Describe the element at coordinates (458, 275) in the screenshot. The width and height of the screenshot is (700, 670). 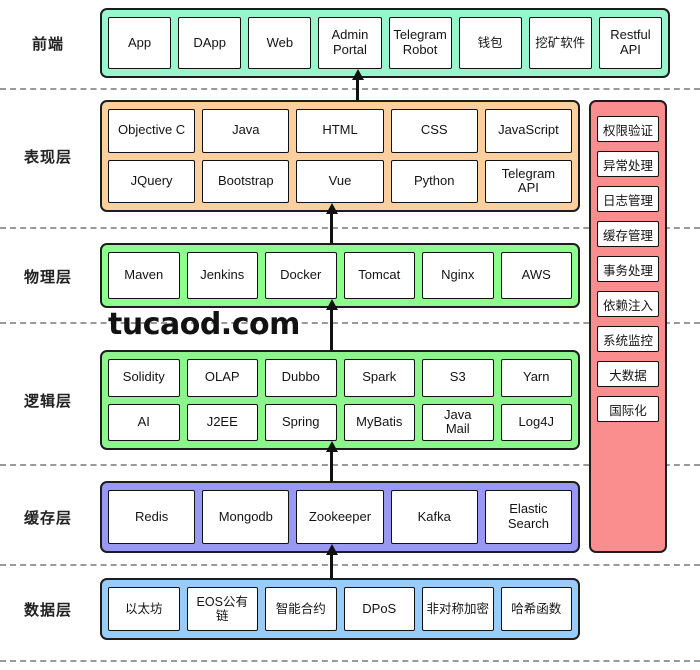
I see `tech-chip: Nginx` at that location.